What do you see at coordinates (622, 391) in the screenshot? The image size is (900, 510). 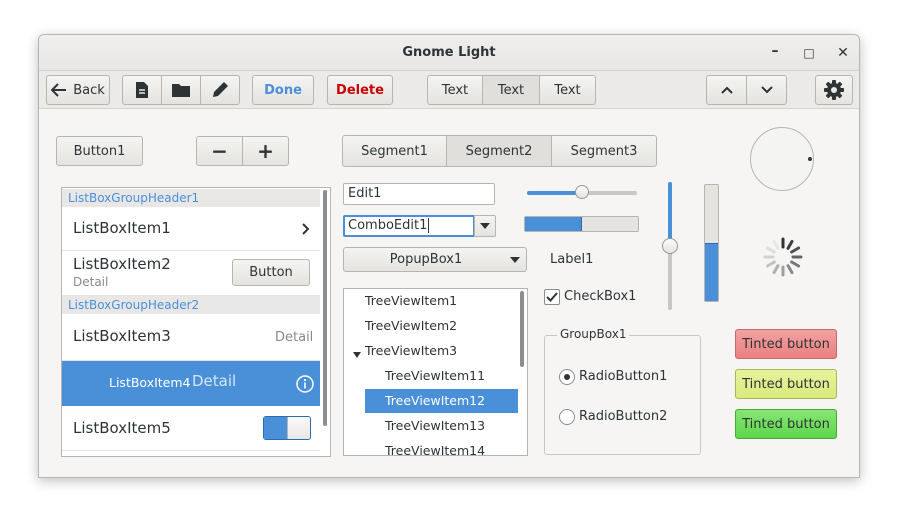 I see `group-box: GroupBox1 RadioButton1 RadioButton2` at bounding box center [622, 391].